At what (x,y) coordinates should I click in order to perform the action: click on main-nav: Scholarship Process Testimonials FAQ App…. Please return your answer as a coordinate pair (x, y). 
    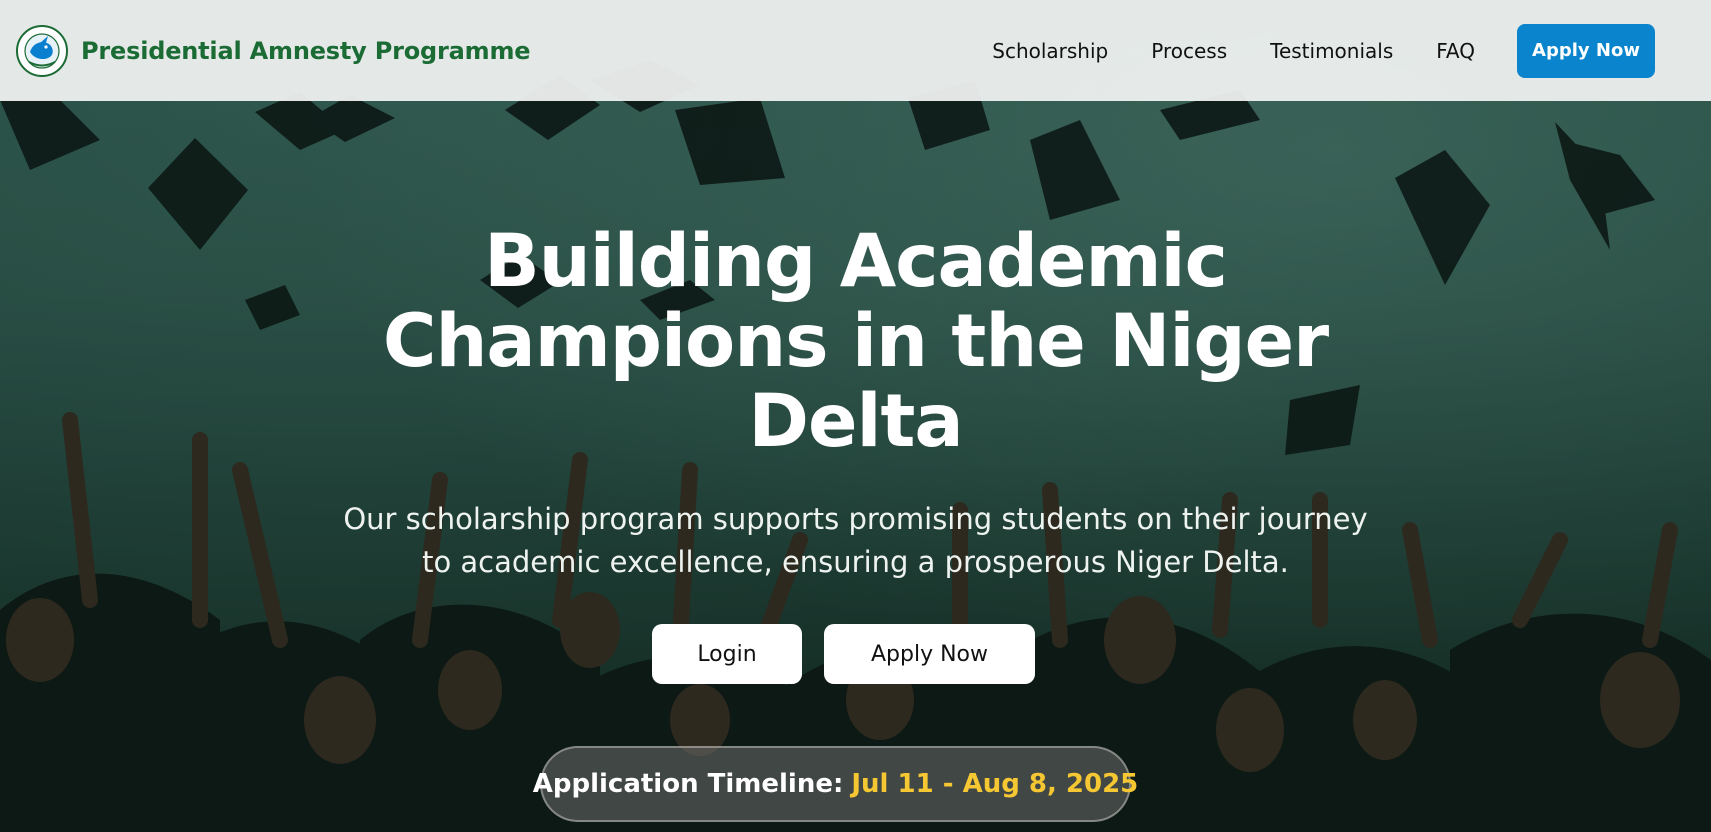
    Looking at the image, I should click on (1323, 50).